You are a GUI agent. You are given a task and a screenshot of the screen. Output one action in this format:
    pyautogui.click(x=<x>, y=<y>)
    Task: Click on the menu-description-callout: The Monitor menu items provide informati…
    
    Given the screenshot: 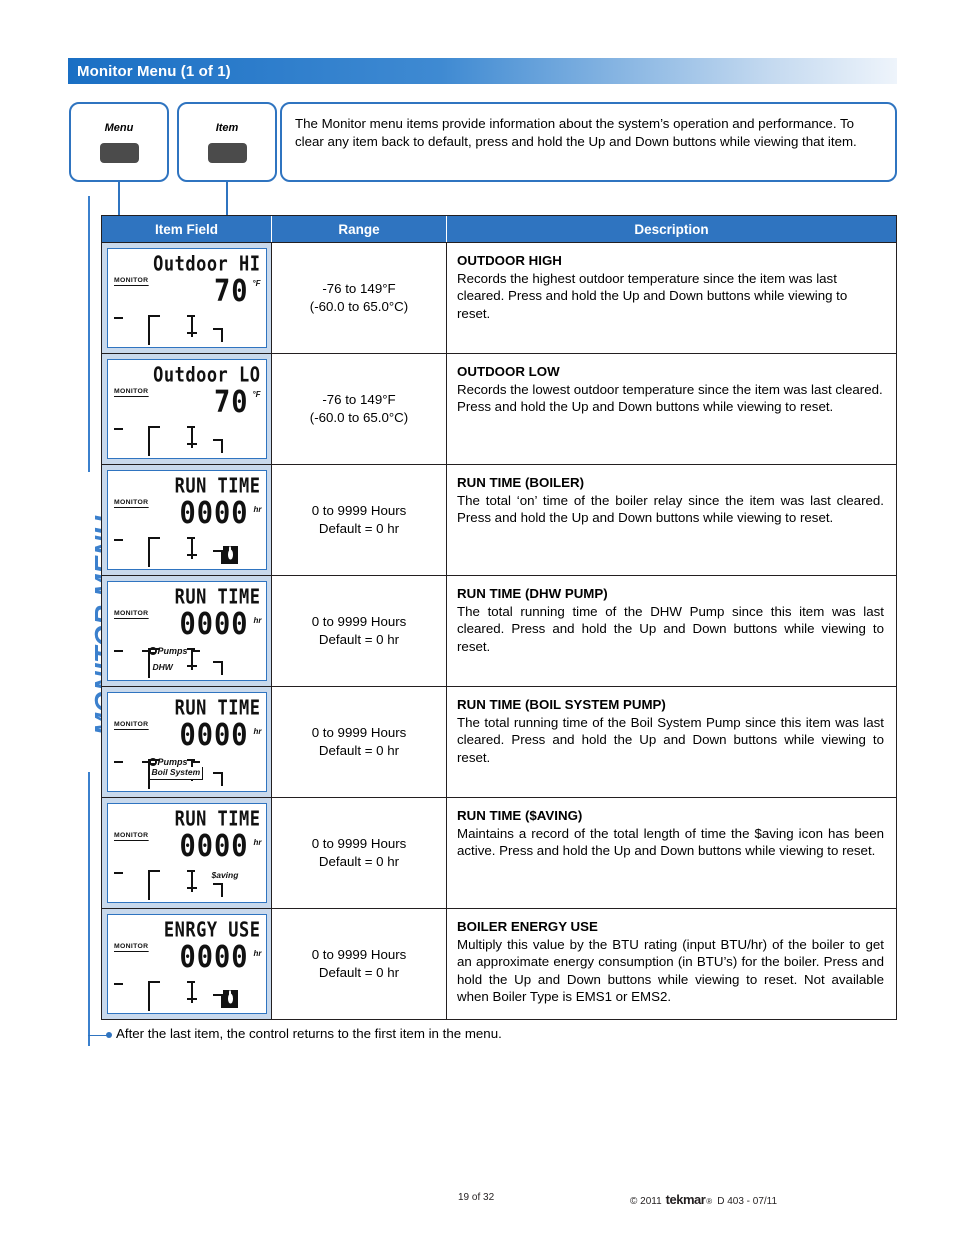 What is the action you would take?
    pyautogui.click(x=588, y=142)
    